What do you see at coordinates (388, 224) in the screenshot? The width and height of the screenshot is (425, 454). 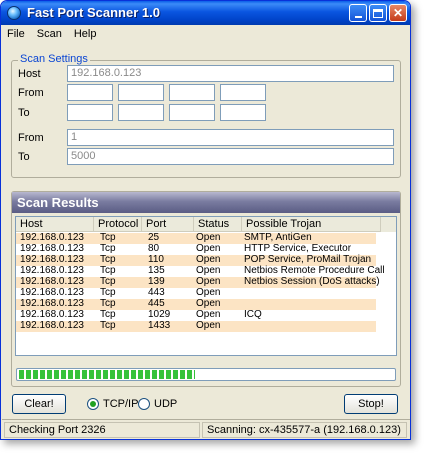 I see `column-header-filler` at bounding box center [388, 224].